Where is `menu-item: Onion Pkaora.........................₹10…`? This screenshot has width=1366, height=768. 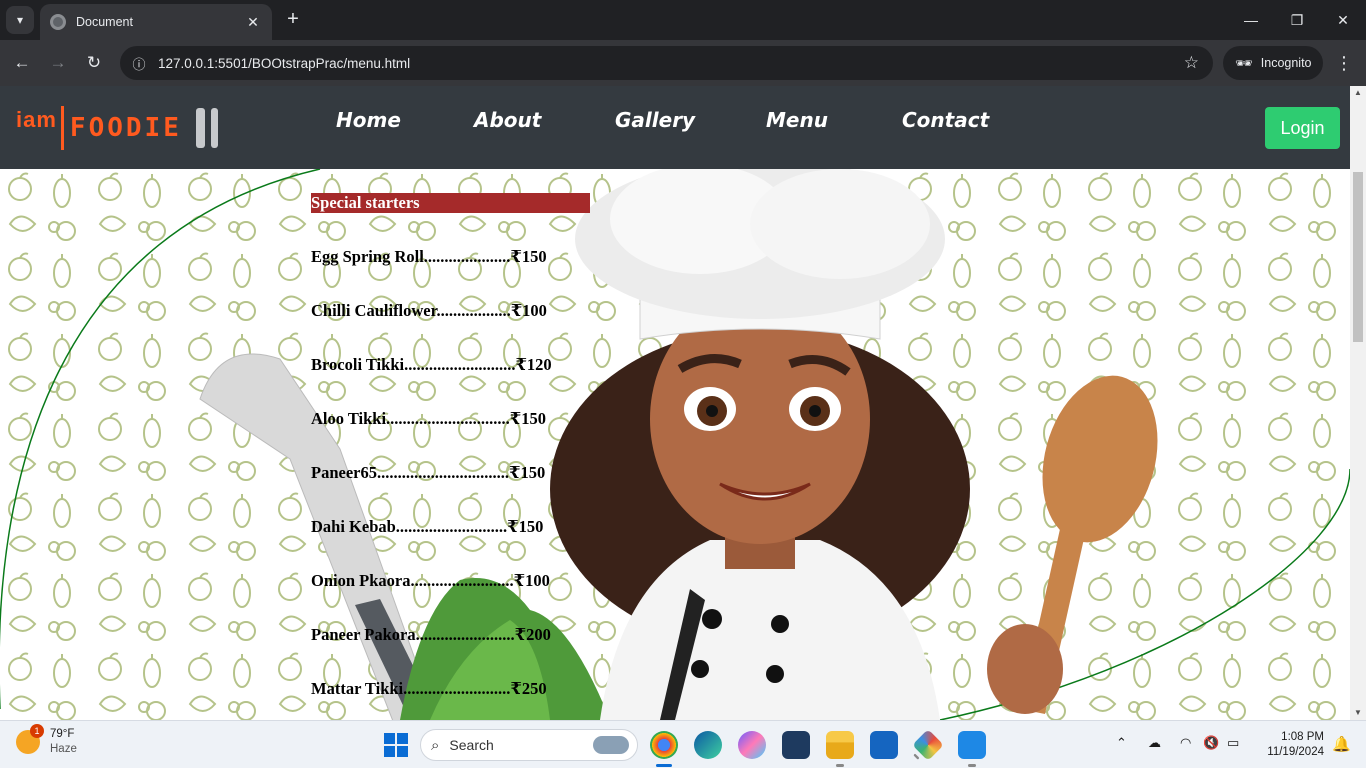
menu-item: Onion Pkaora.........................₹10… is located at coordinates (430, 580).